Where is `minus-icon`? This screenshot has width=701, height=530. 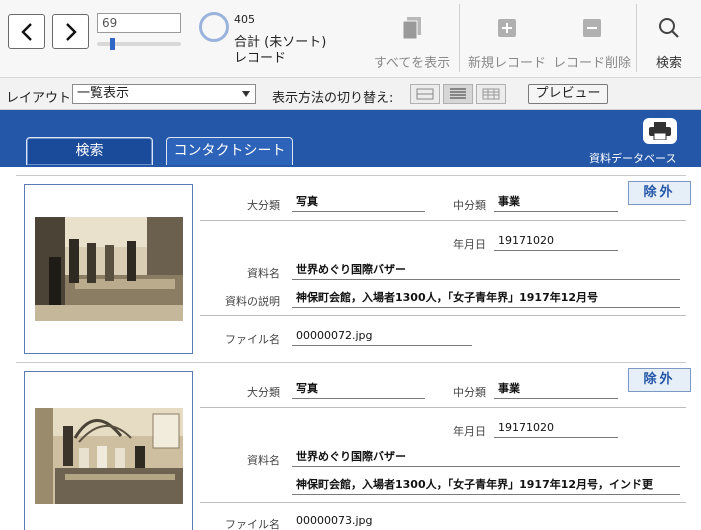
minus-icon is located at coordinates (592, 28).